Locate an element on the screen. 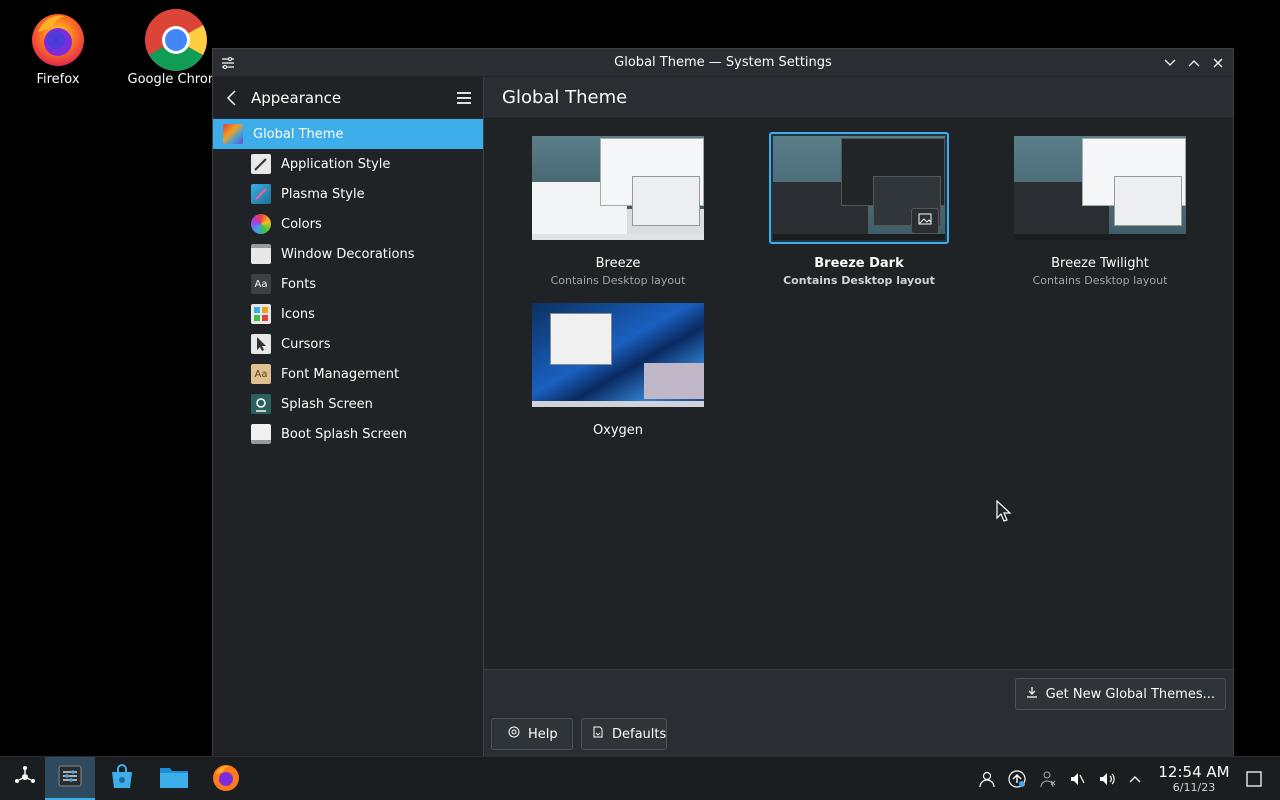  launcher-icon is located at coordinates (25, 779).